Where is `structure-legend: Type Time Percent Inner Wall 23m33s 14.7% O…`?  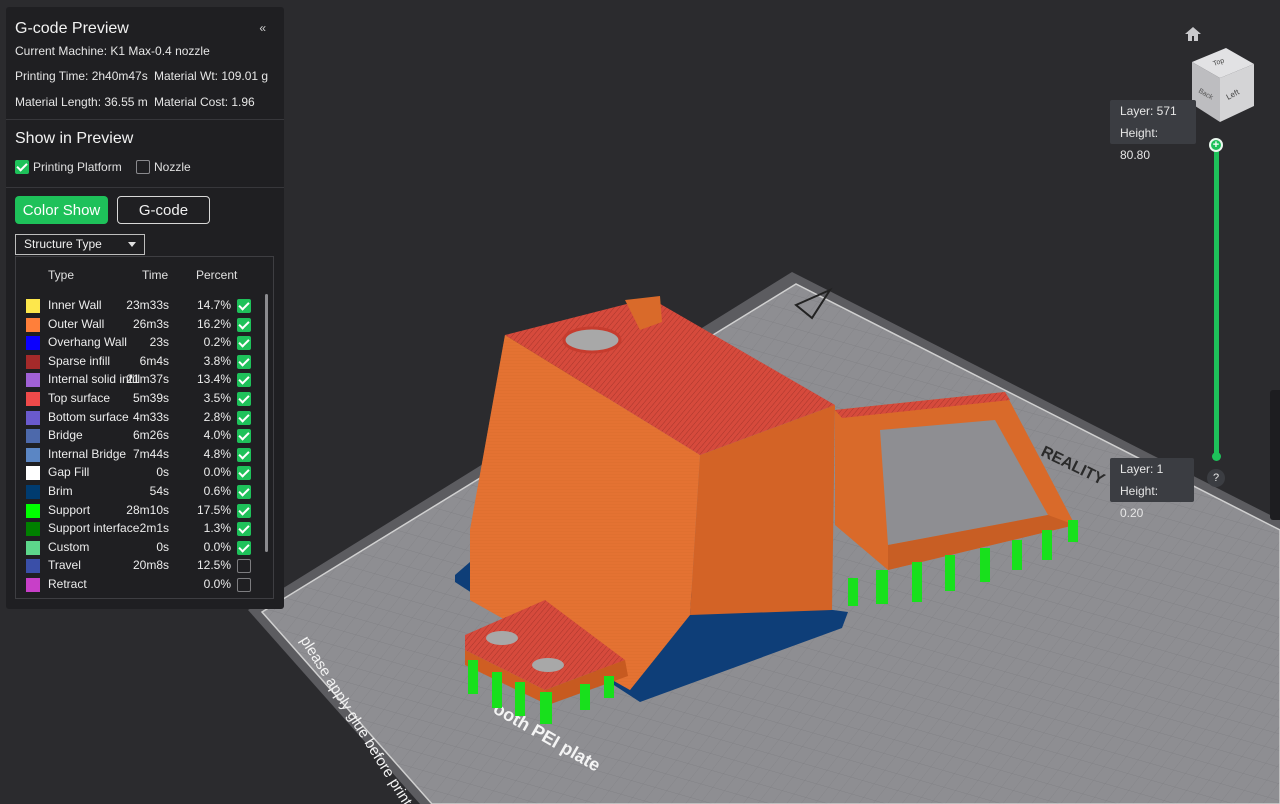
structure-legend: Type Time Percent Inner Wall 23m33s 14.7% O… is located at coordinates (144, 427).